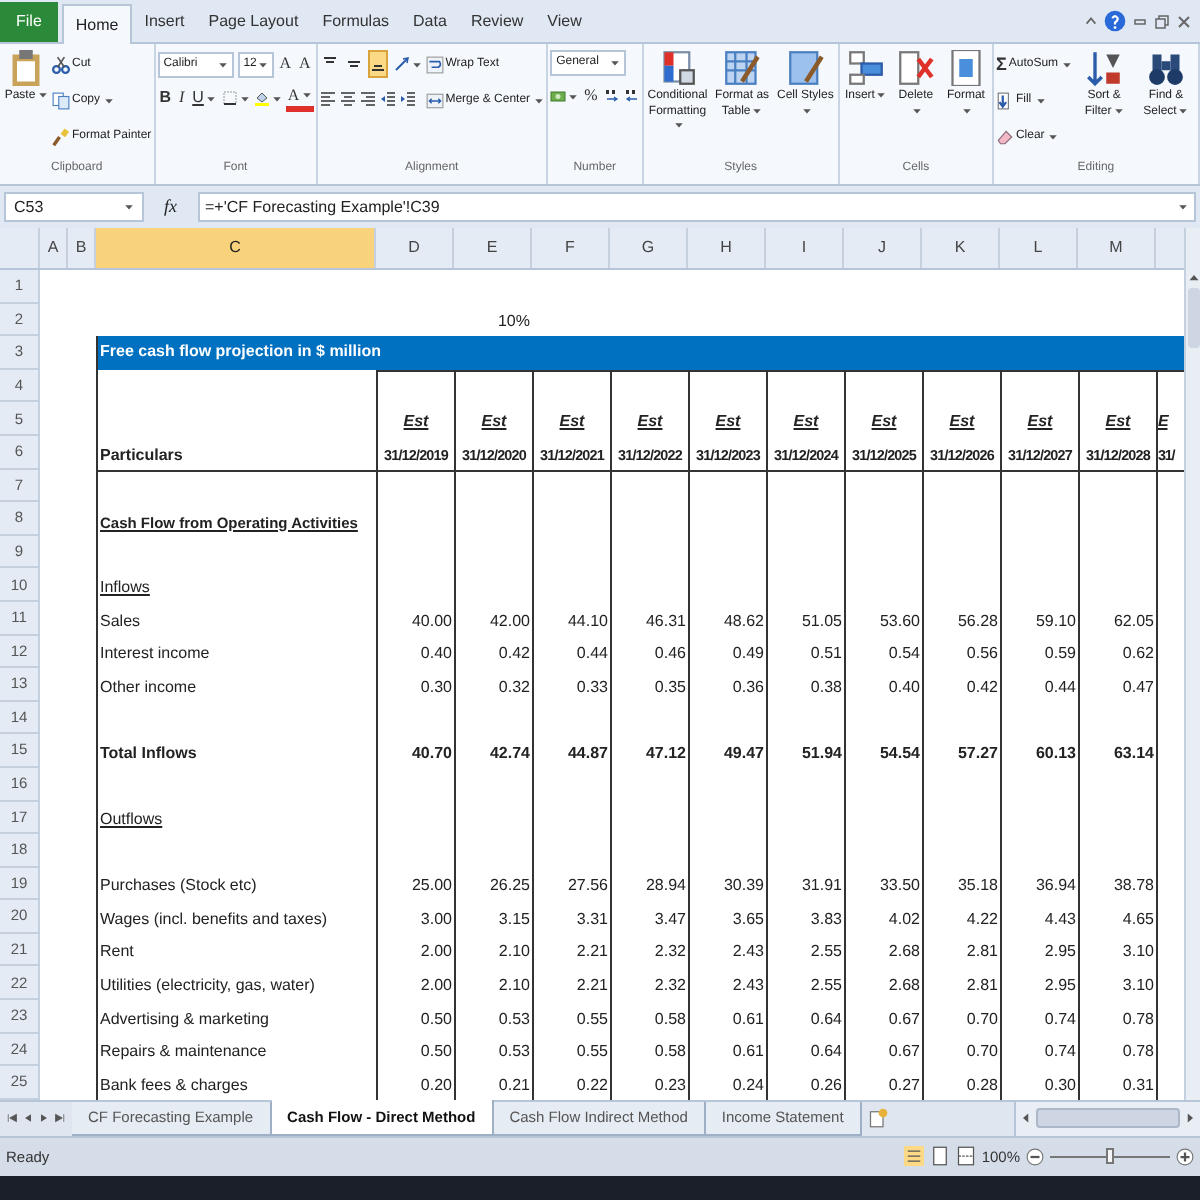  Describe the element at coordinates (727, 884) in the screenshot. I see `table-cell: 30.39` at that location.